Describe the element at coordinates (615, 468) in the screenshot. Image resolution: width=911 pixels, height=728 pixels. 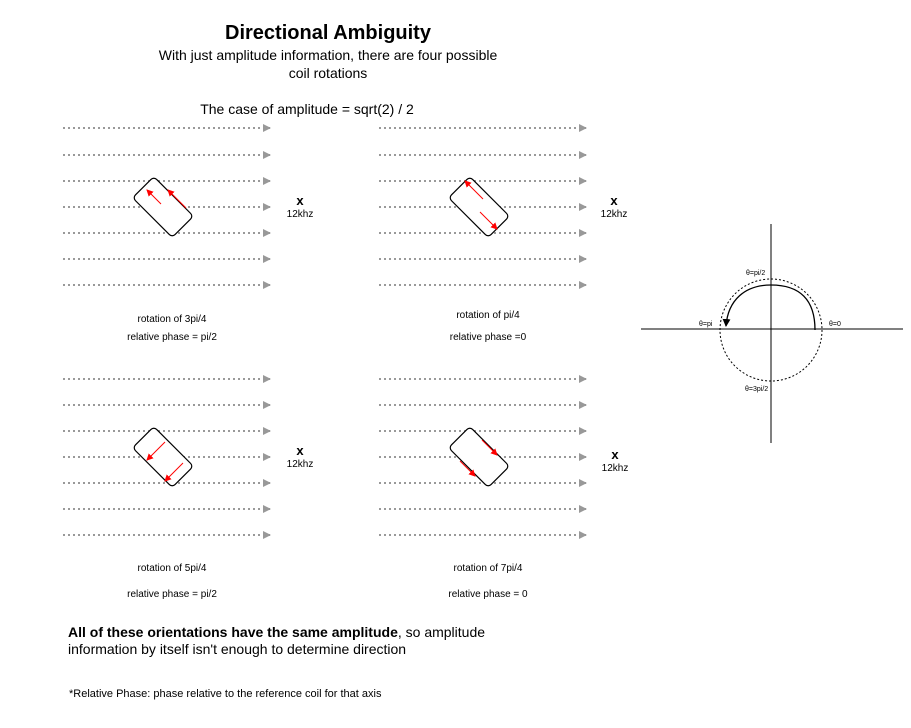
I see `panel-4-frequency: 12khz` at that location.